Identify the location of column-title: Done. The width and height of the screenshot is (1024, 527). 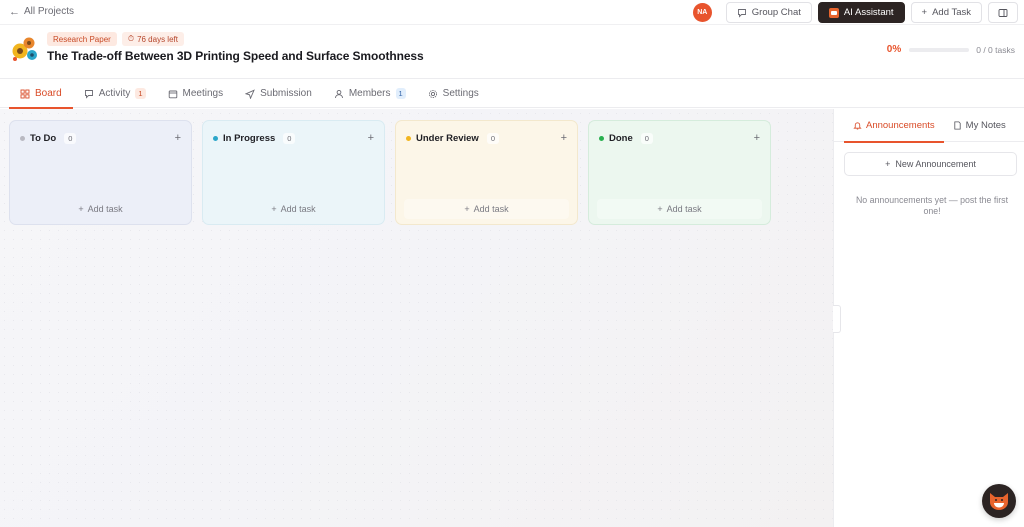
(621, 138).